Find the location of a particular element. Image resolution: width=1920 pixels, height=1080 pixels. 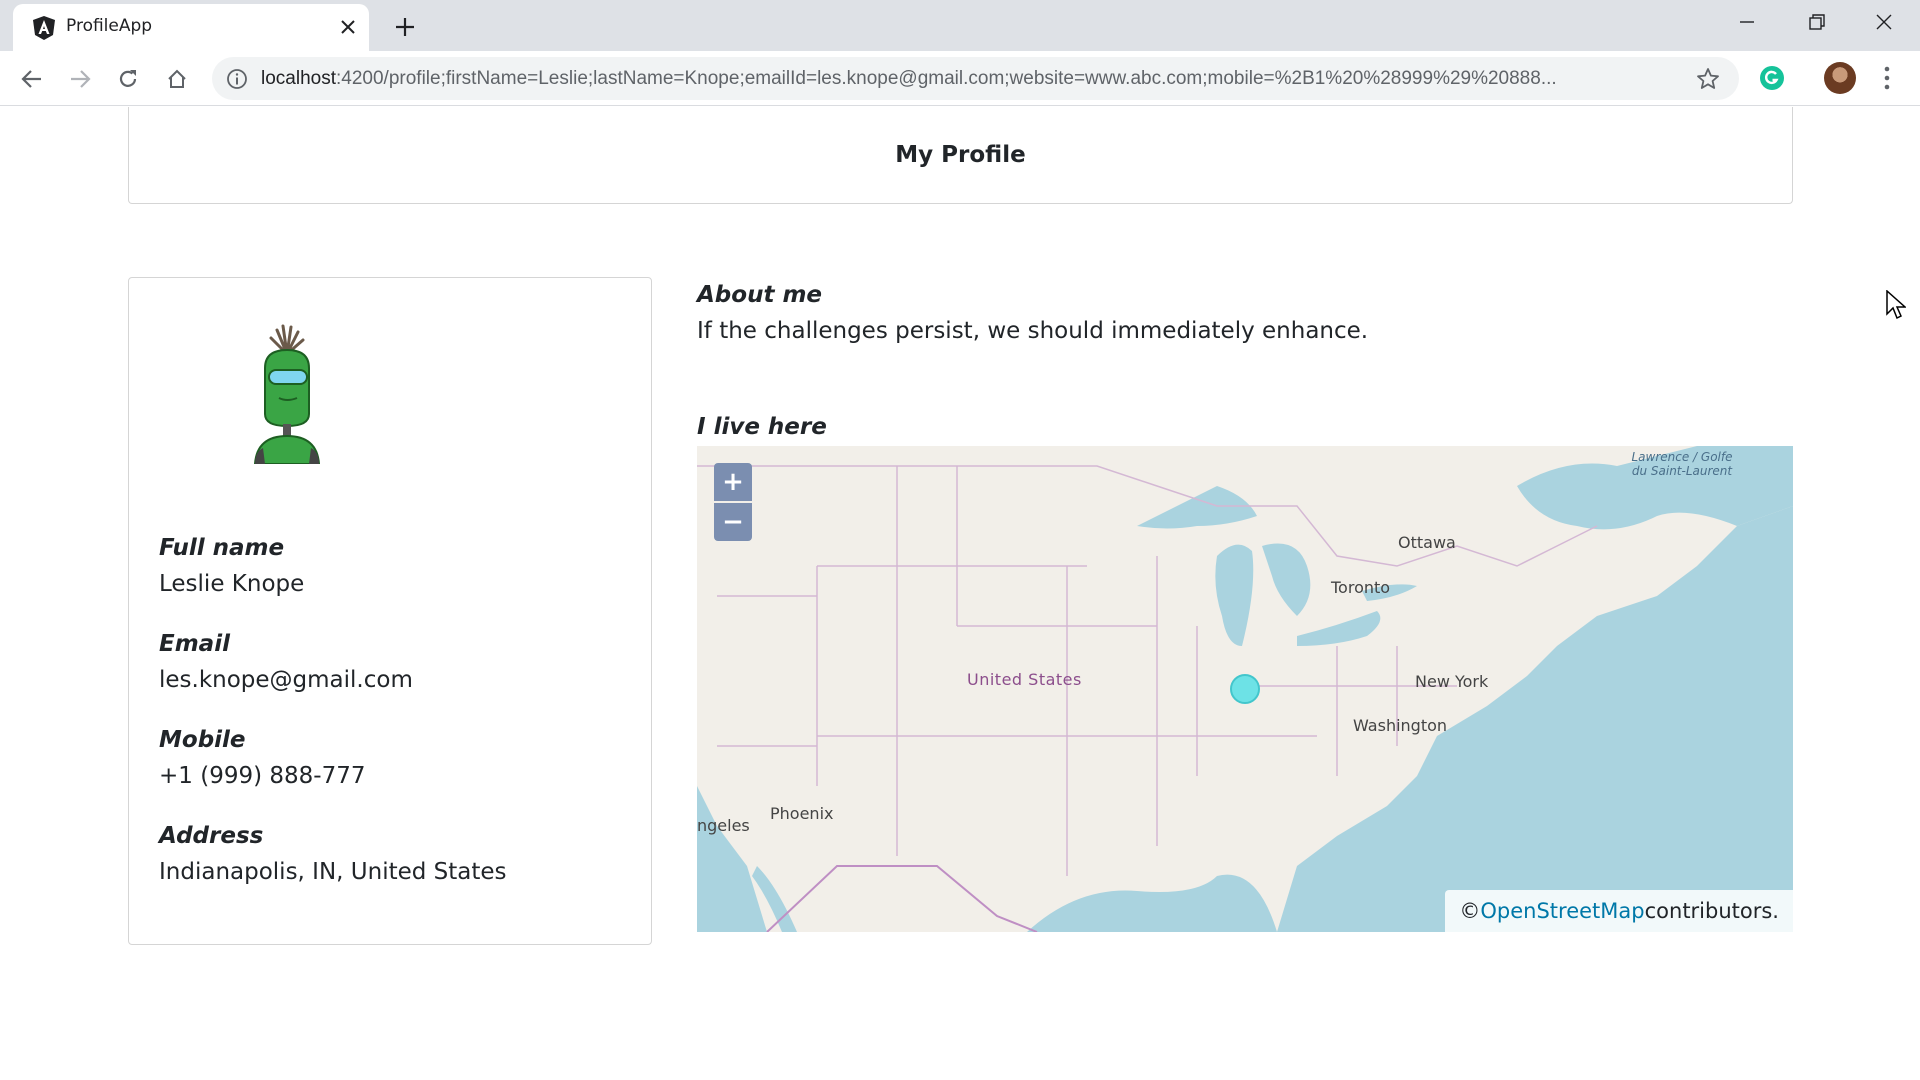

browser-tab: ProfileApp is located at coordinates (191, 27).